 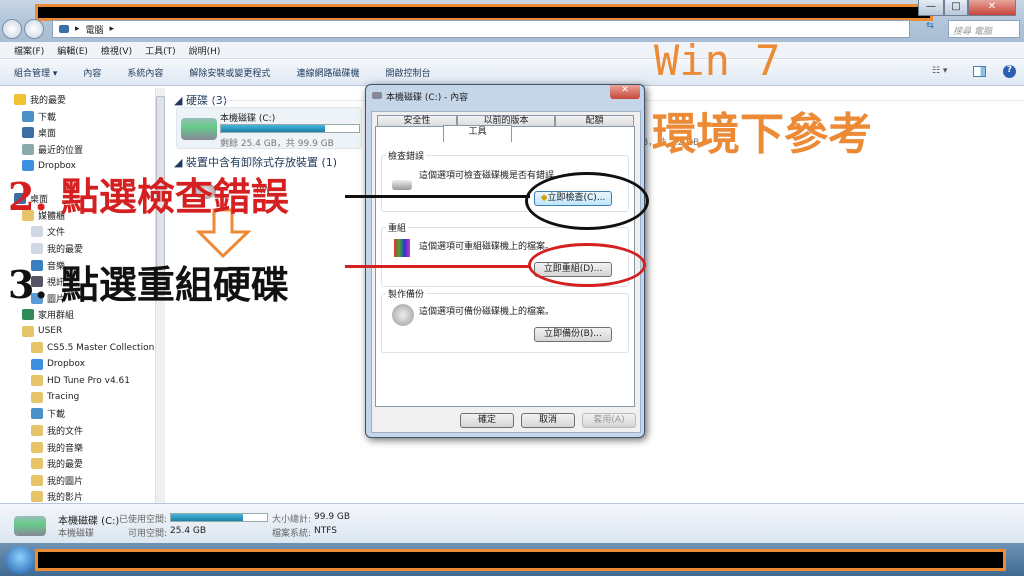 I want to click on sidebar-item: 我的音樂, so click(x=57, y=447).